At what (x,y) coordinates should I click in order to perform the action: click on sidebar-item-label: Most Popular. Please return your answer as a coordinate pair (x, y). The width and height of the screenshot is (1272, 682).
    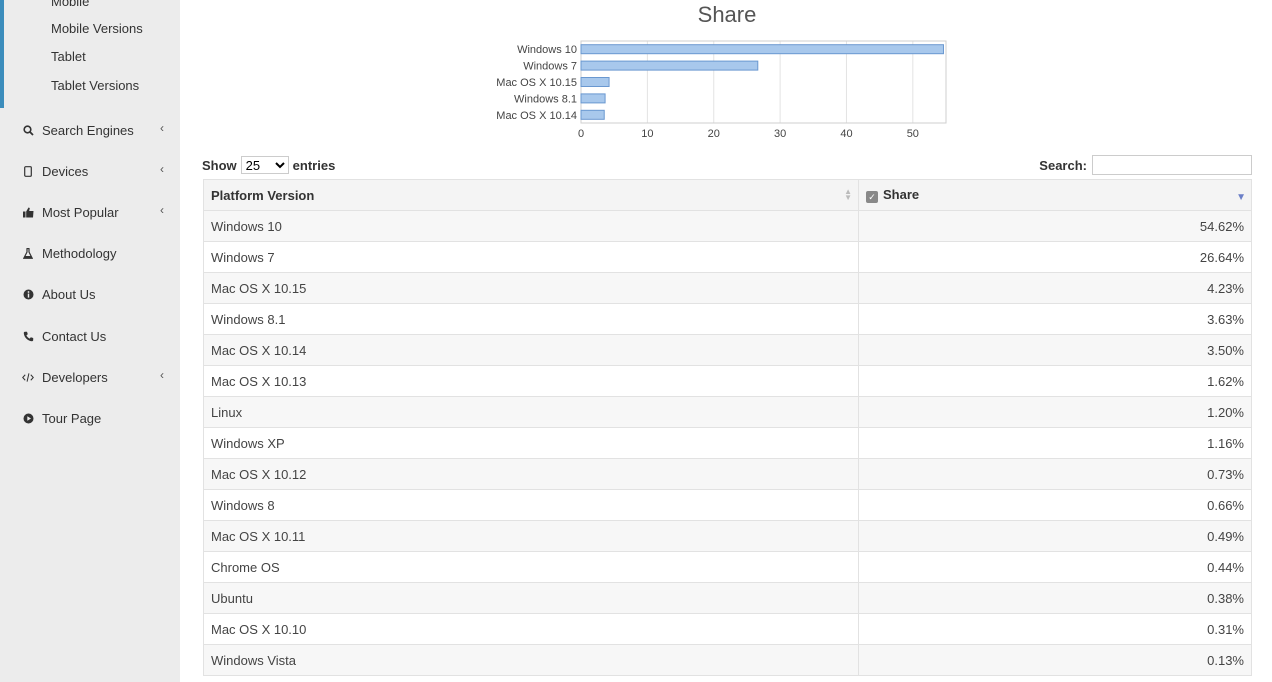
    Looking at the image, I should click on (80, 212).